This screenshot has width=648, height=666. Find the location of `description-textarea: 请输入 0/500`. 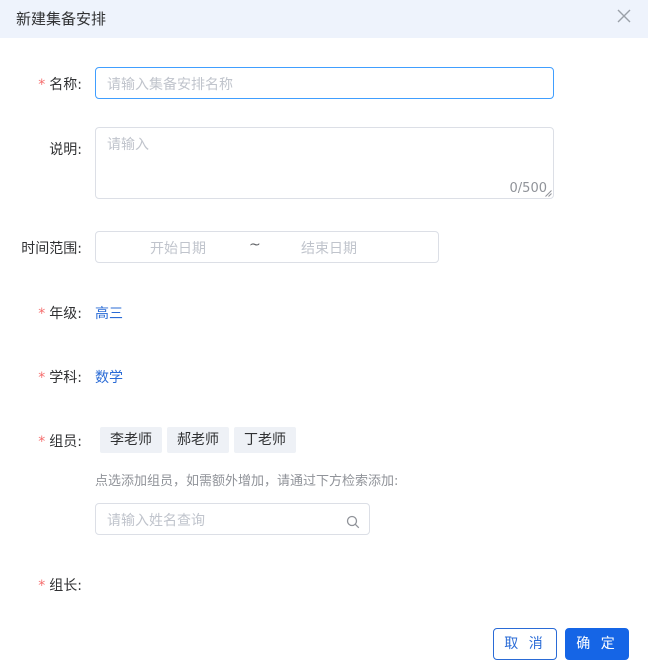

description-textarea: 请输入 0/500 is located at coordinates (324, 163).